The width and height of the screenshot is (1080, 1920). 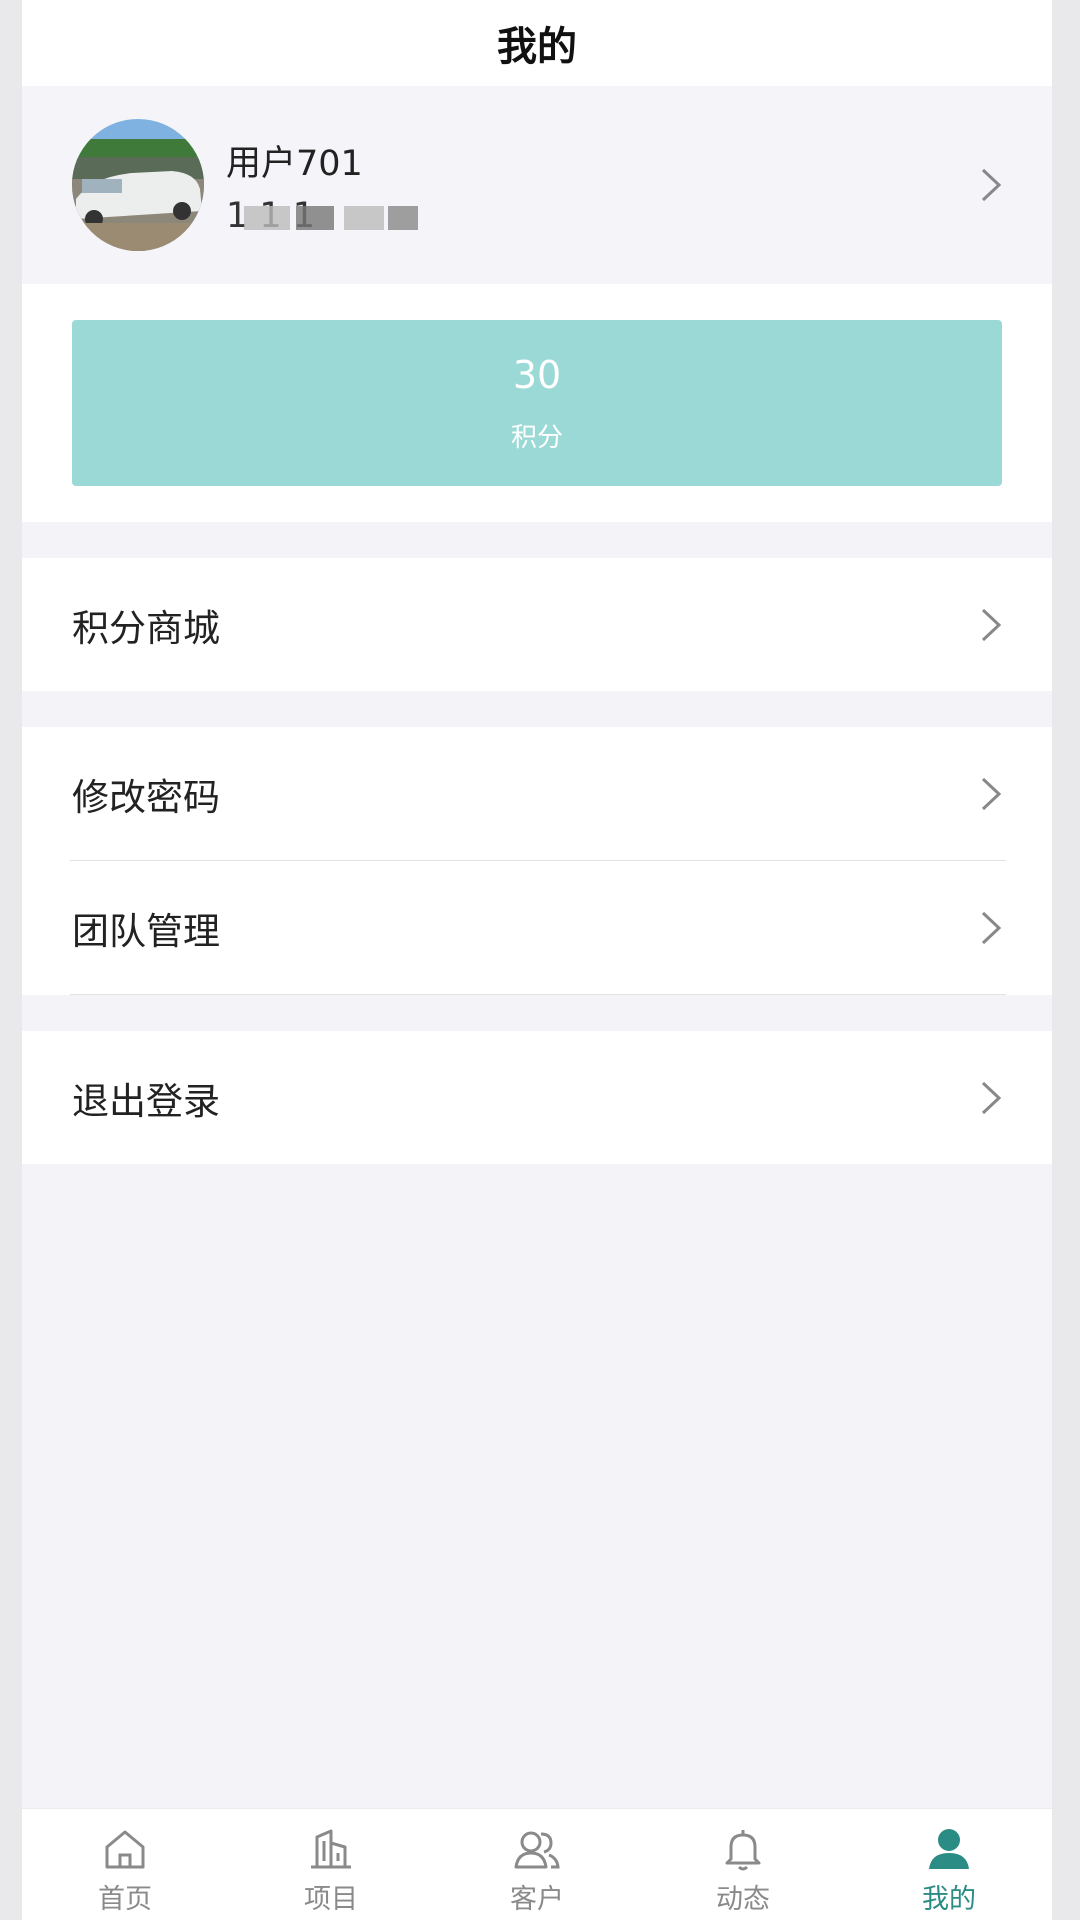 What do you see at coordinates (146, 1101) in the screenshot?
I see `menu-item-label: 退出登录` at bounding box center [146, 1101].